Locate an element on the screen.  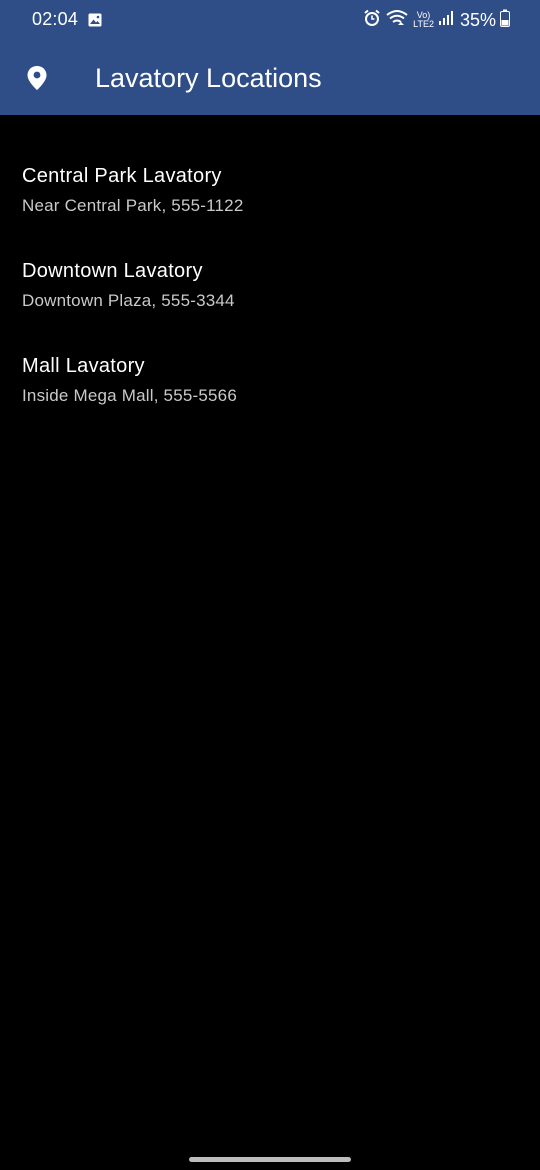
status-time: 02:04 is located at coordinates (55, 19).